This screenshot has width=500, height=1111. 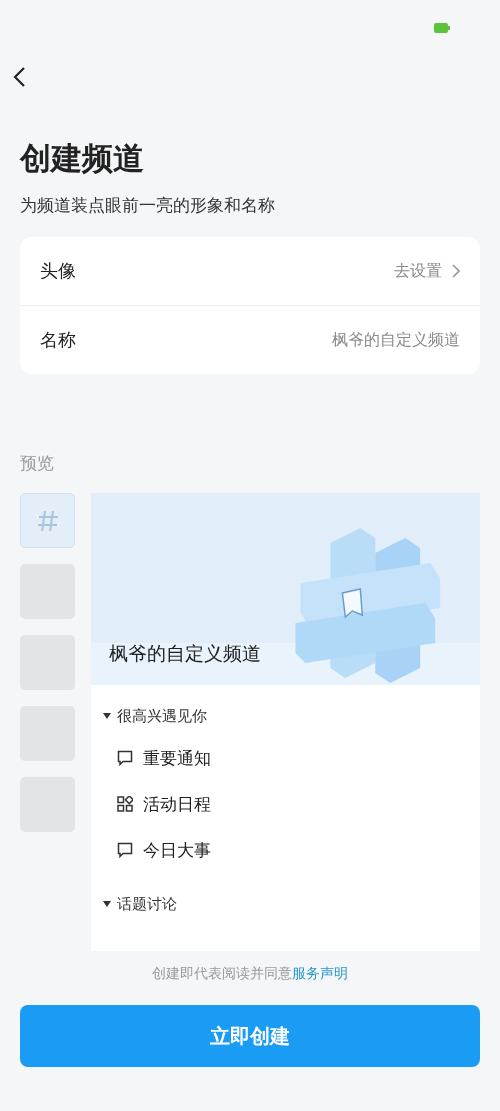 What do you see at coordinates (47, 520) in the screenshot?
I see `thumbnail` at bounding box center [47, 520].